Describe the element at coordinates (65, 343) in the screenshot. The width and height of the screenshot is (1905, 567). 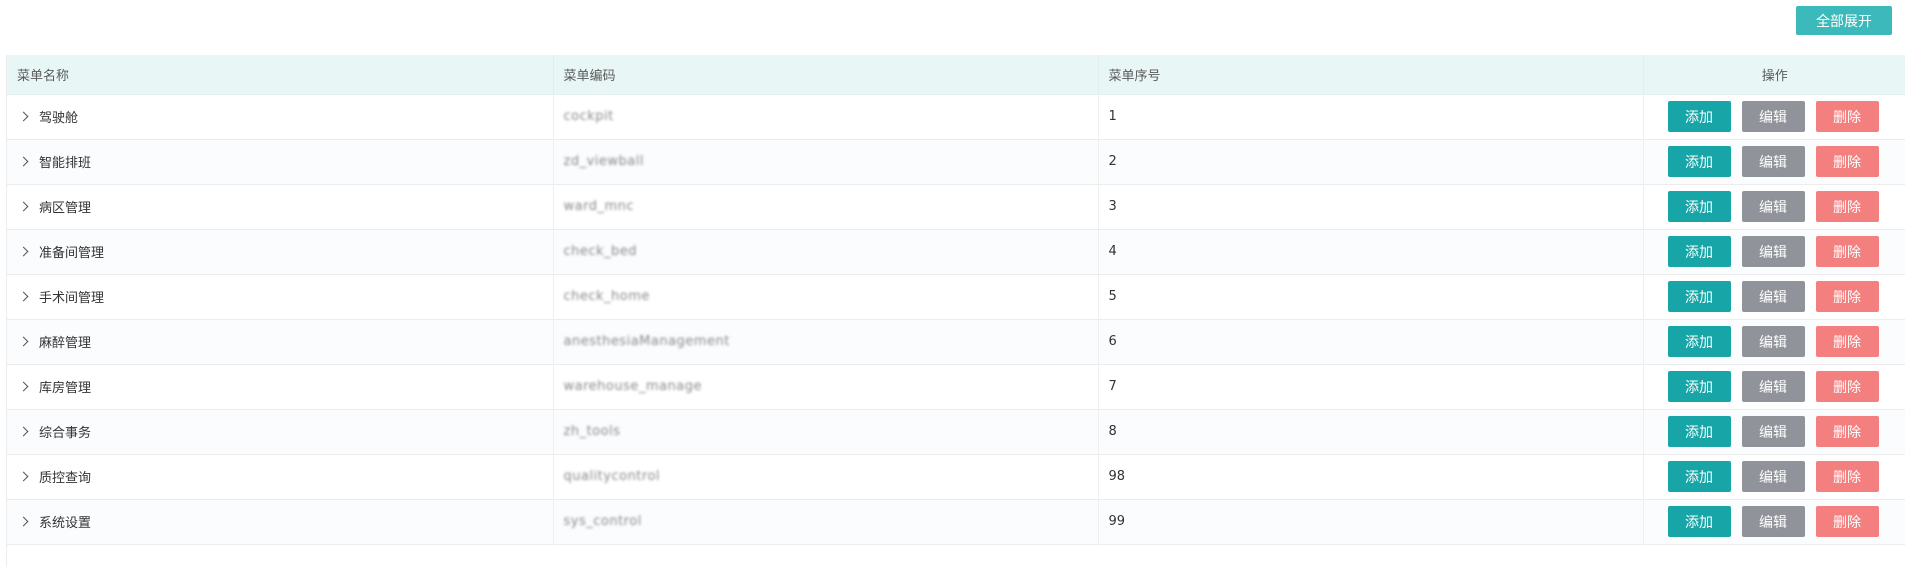
I see `menu-name-text: 麻醉管理` at that location.